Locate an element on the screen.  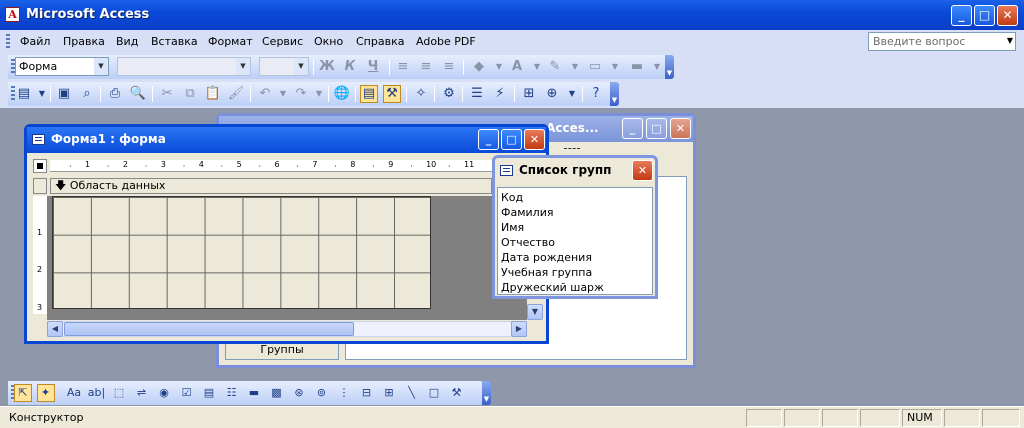
image-icon: ▩ is located at coordinates (277, 393).